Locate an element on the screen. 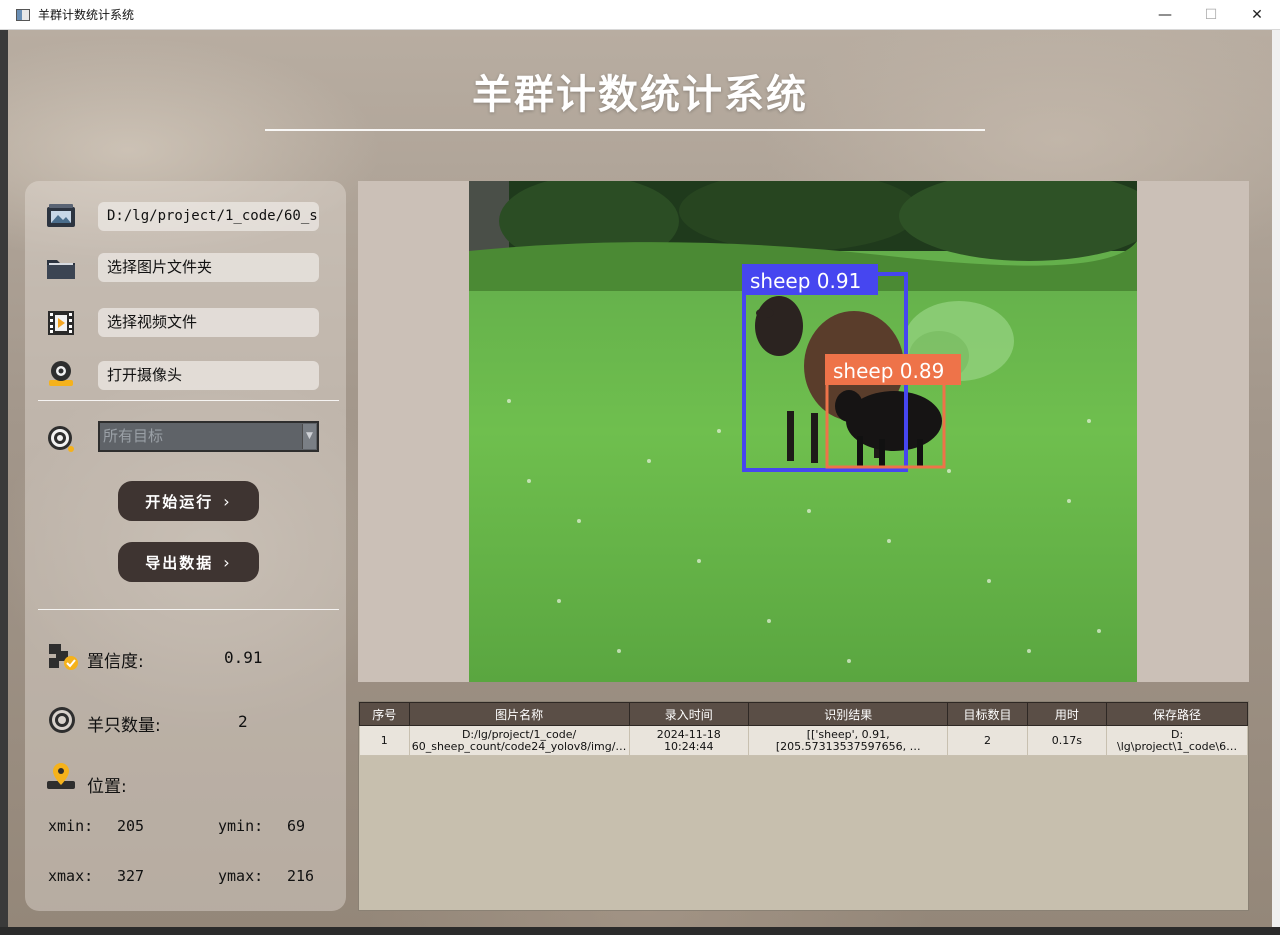 The height and width of the screenshot is (935, 1280). col-header-target-count: 目标数目 is located at coordinates (987, 714).